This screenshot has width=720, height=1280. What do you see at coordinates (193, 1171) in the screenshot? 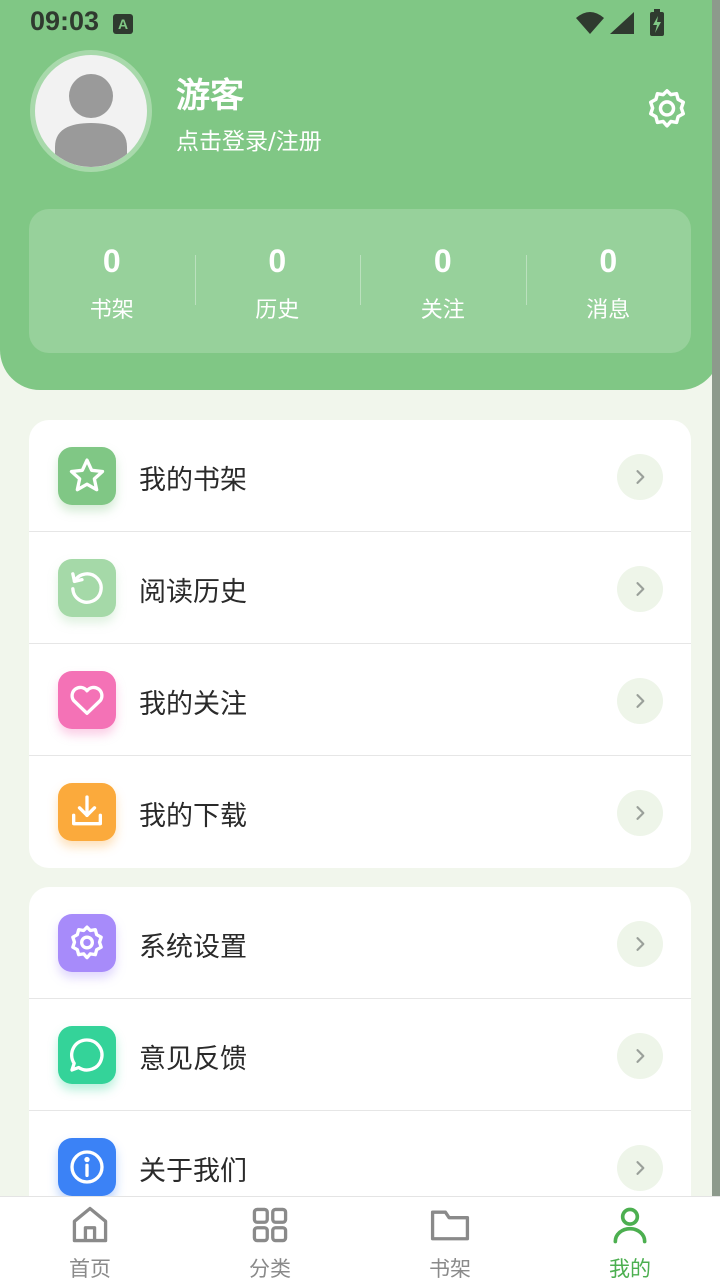
I see `menu-item-label: 关于我们` at bounding box center [193, 1171].